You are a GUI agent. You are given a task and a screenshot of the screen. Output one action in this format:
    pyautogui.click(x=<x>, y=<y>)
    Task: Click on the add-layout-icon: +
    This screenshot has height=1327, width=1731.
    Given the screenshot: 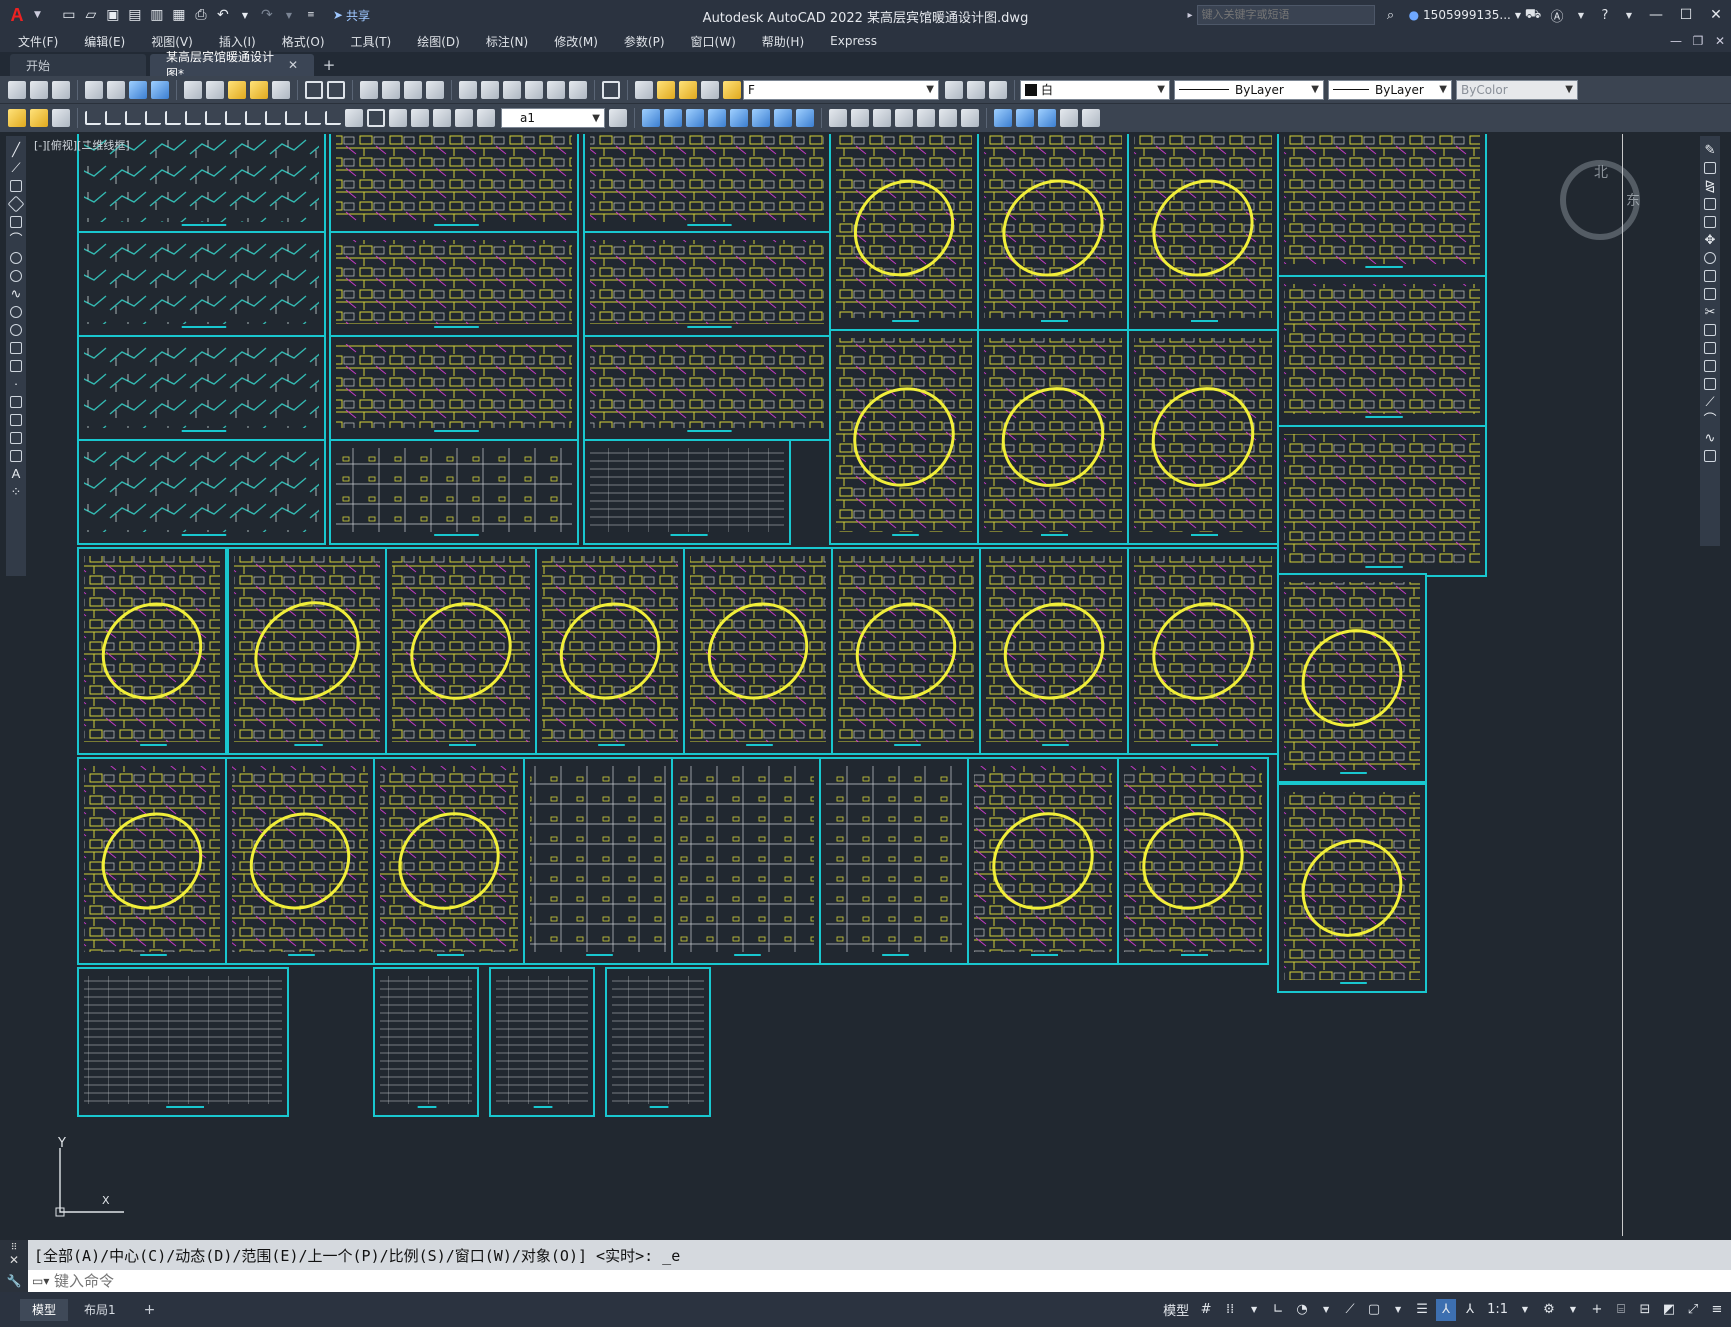 What is the action you would take?
    pyautogui.click(x=150, y=1310)
    